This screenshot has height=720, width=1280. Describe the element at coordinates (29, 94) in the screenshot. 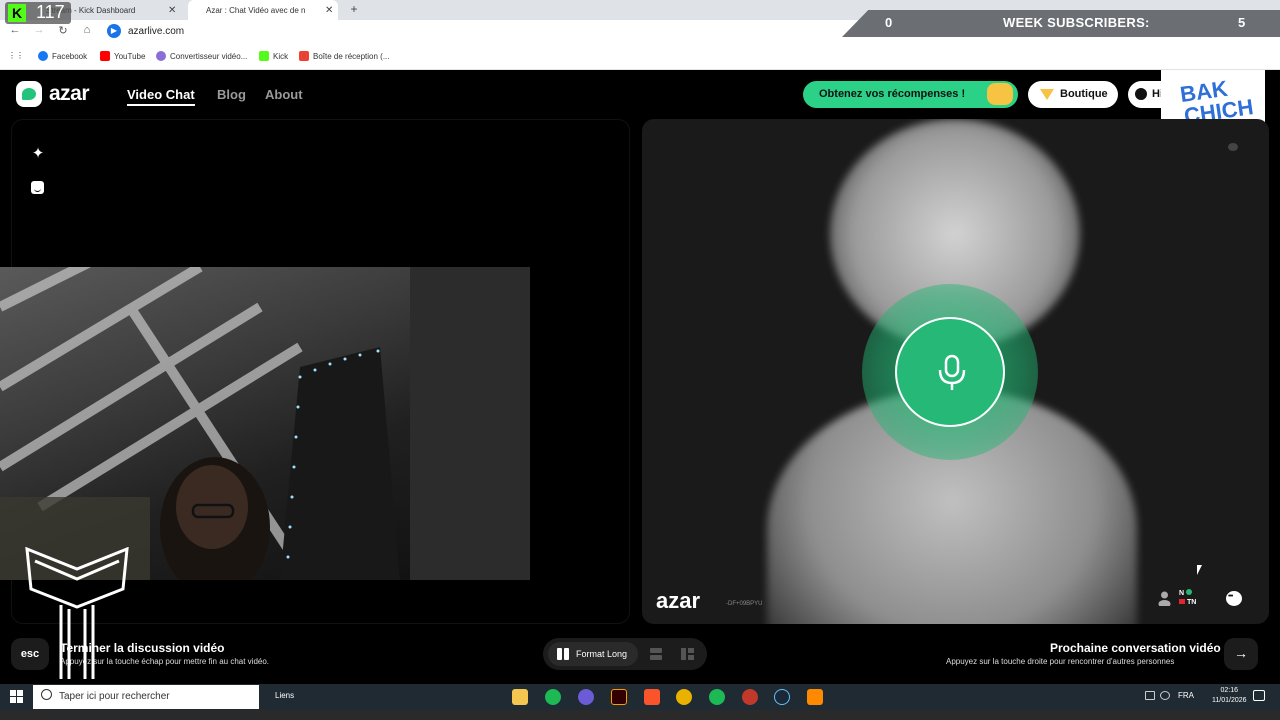

I see `azar-logo-icon` at that location.